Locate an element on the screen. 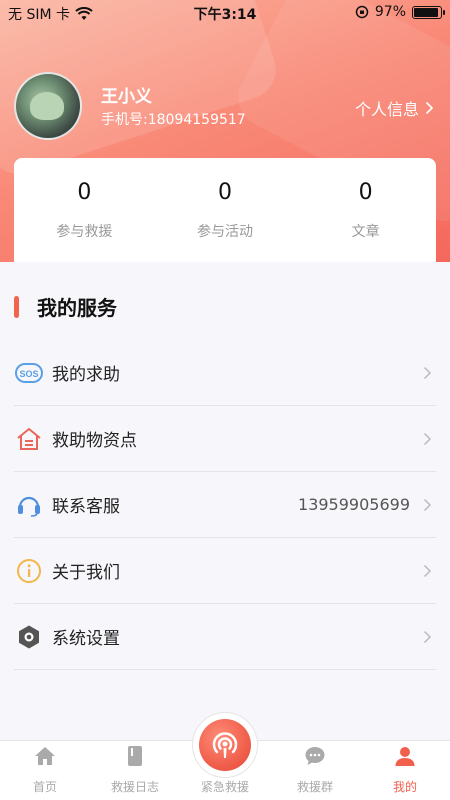 The image size is (450, 800). menu-item-about-us: 关于我们 is located at coordinates (225, 571).